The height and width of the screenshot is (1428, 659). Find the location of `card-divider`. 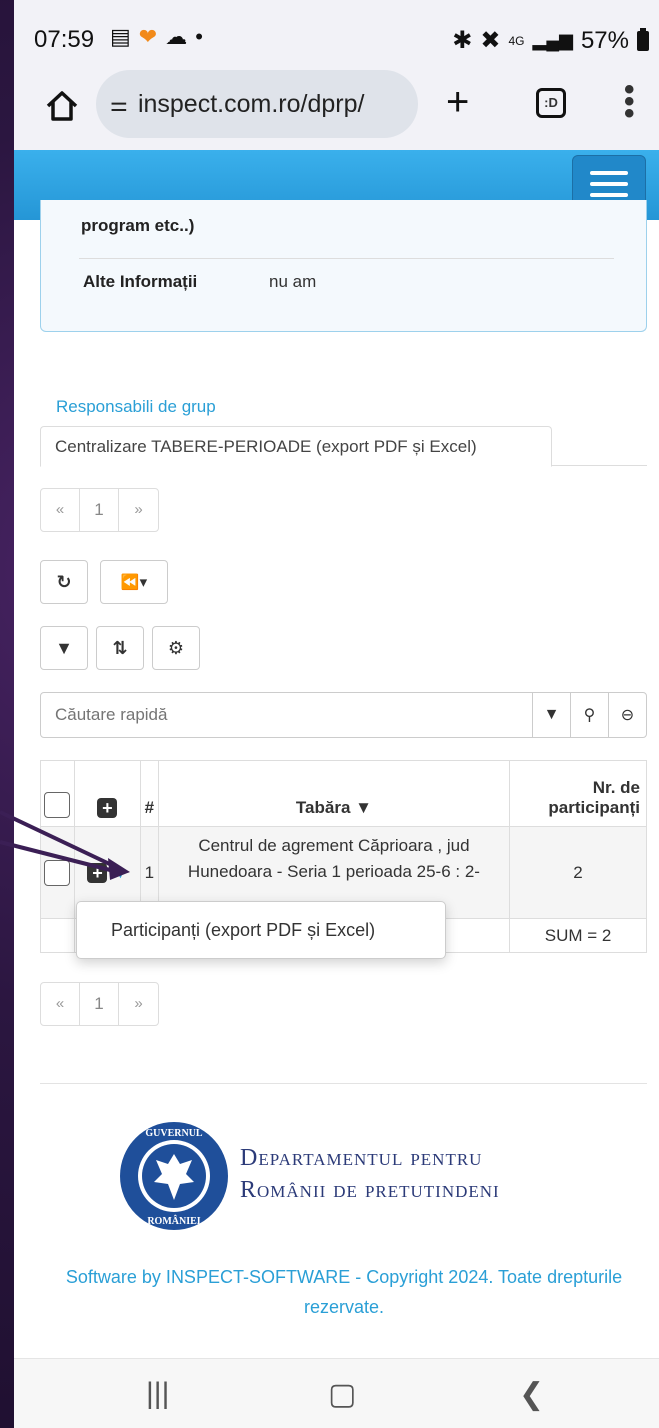

card-divider is located at coordinates (346, 258).